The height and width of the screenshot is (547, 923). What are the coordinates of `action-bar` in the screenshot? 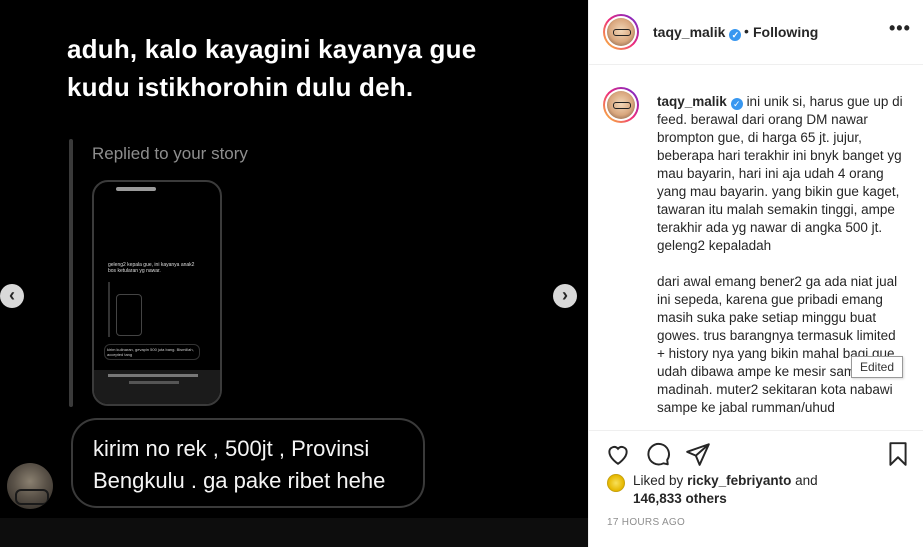 It's located at (756, 452).